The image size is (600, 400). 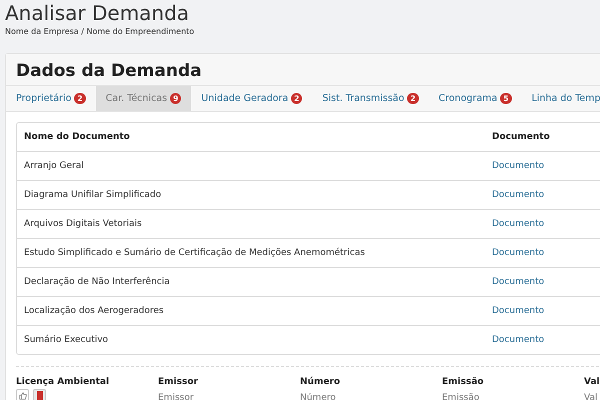 What do you see at coordinates (67, 340) in the screenshot?
I see `table-cell-text: Sumário Executivo` at bounding box center [67, 340].